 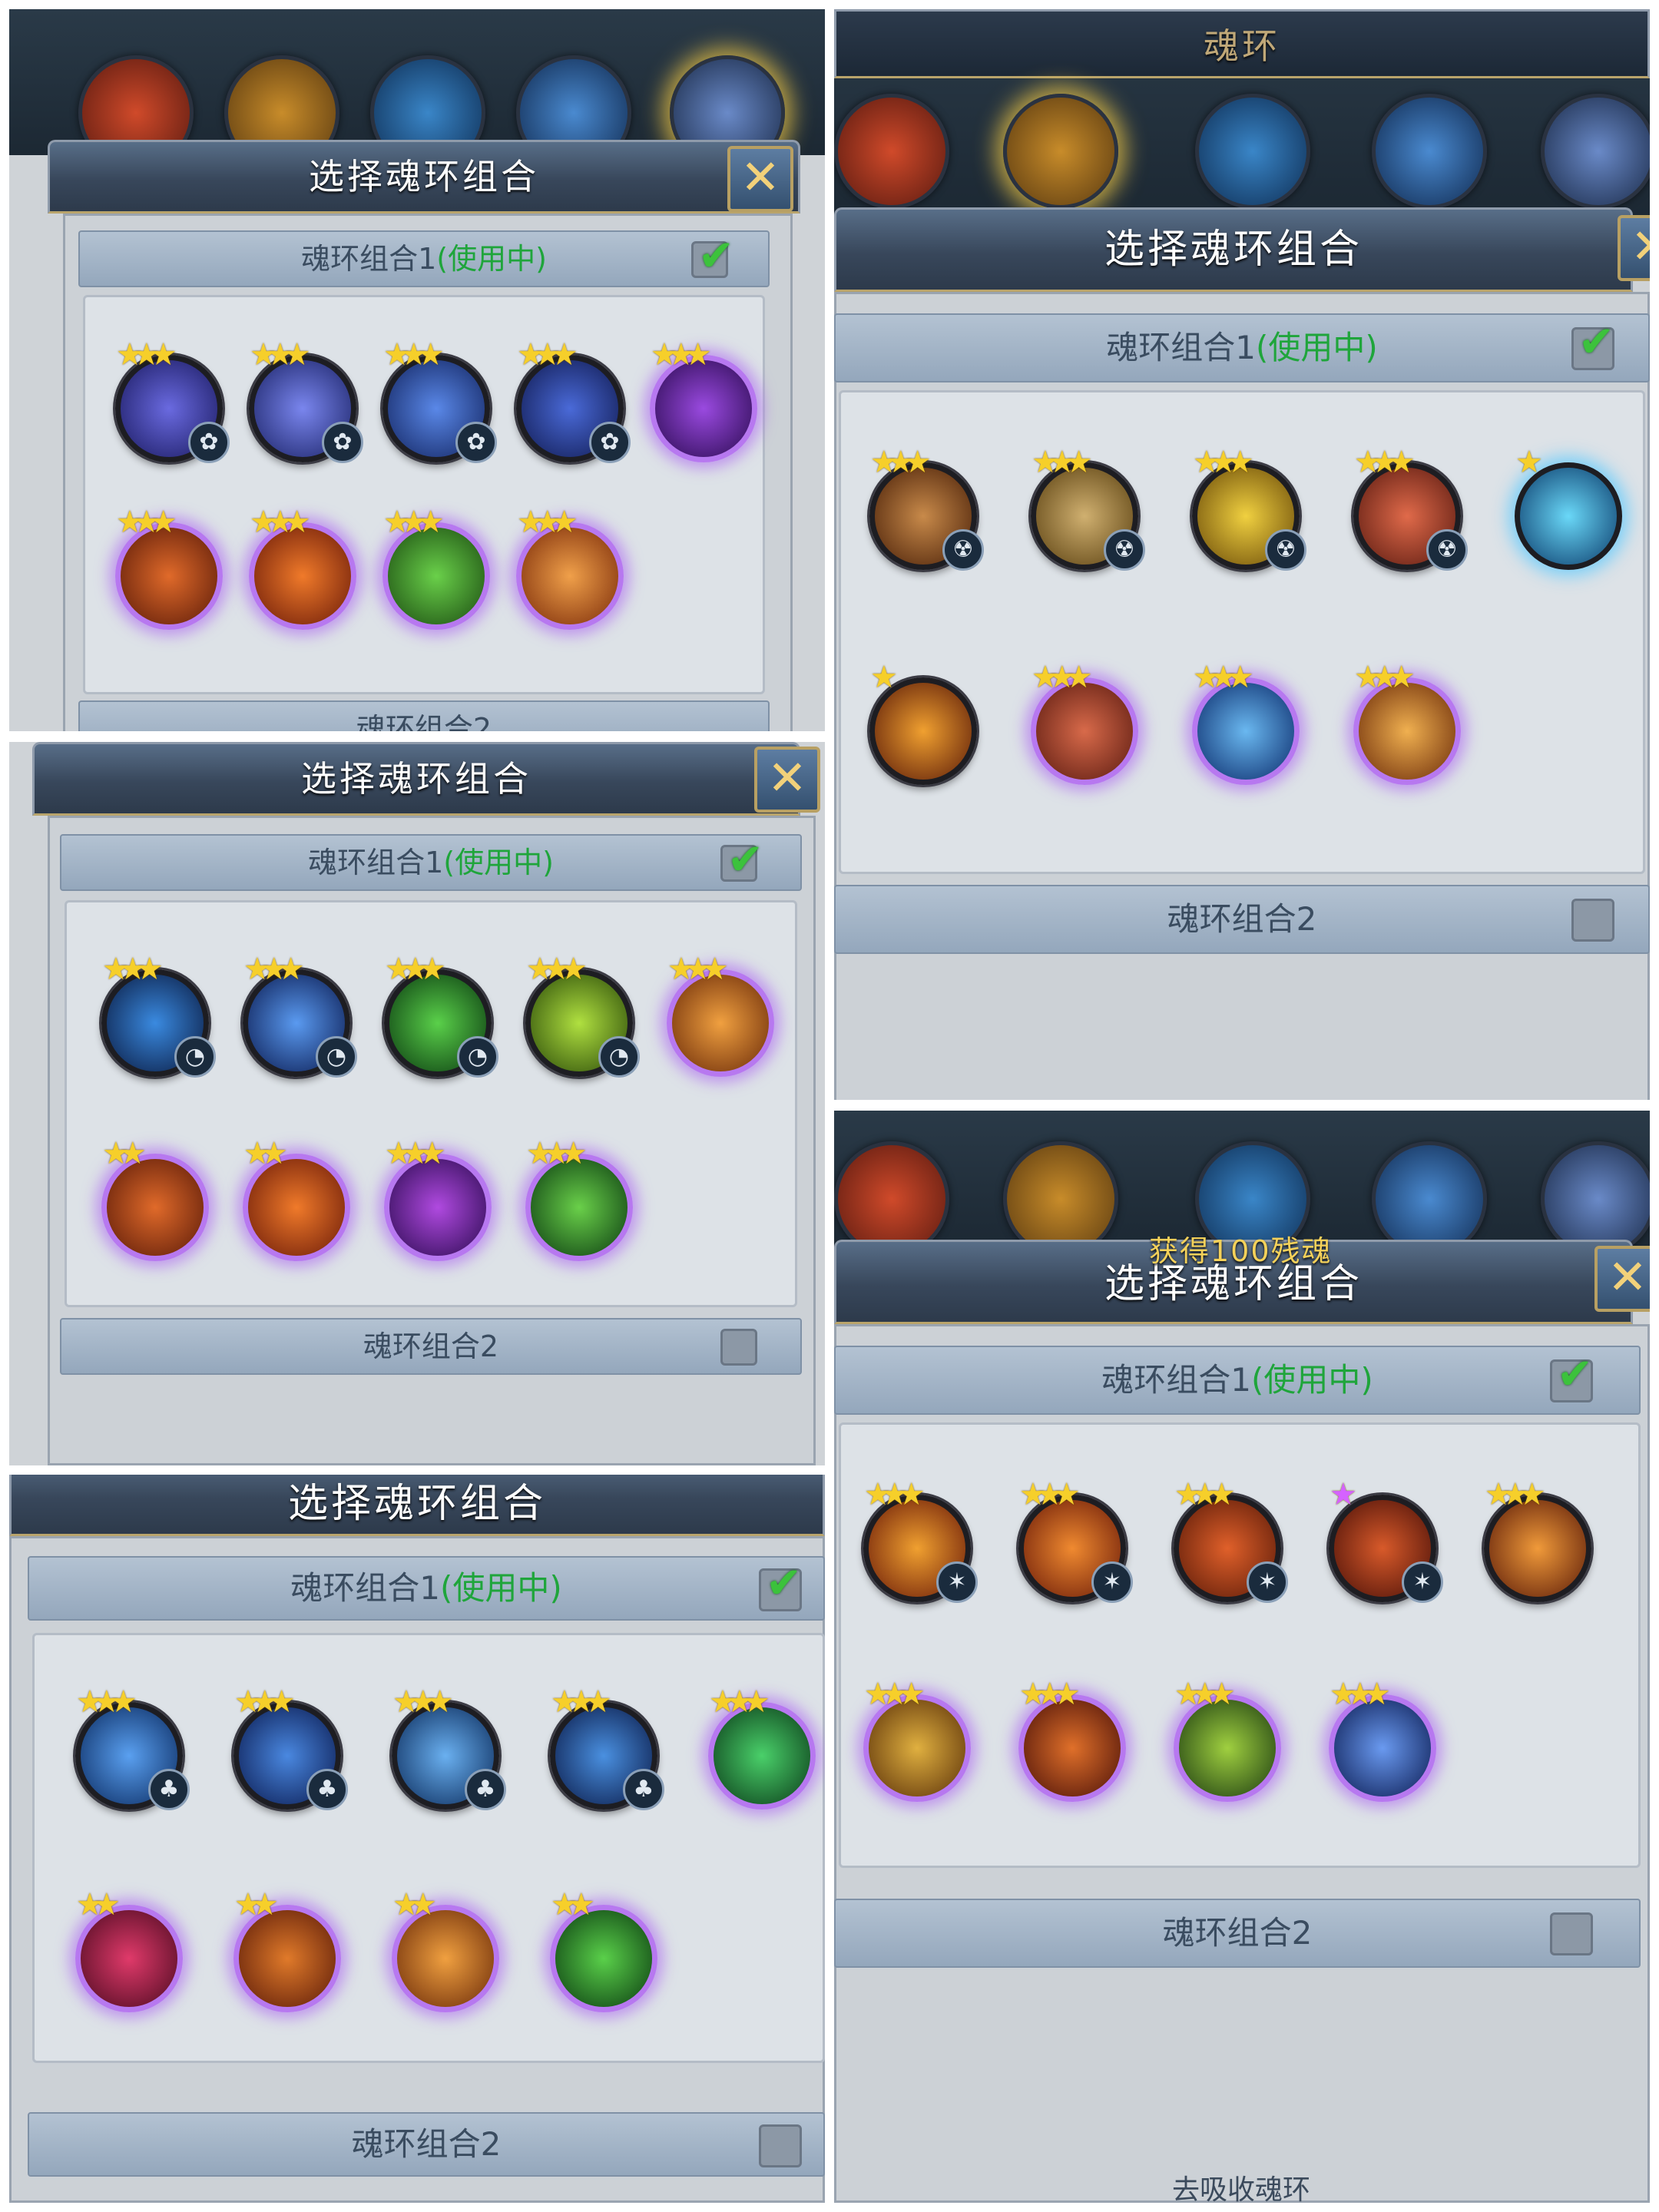 What do you see at coordinates (1344, 1495) in the screenshot?
I see `star-icon: ★` at bounding box center [1344, 1495].